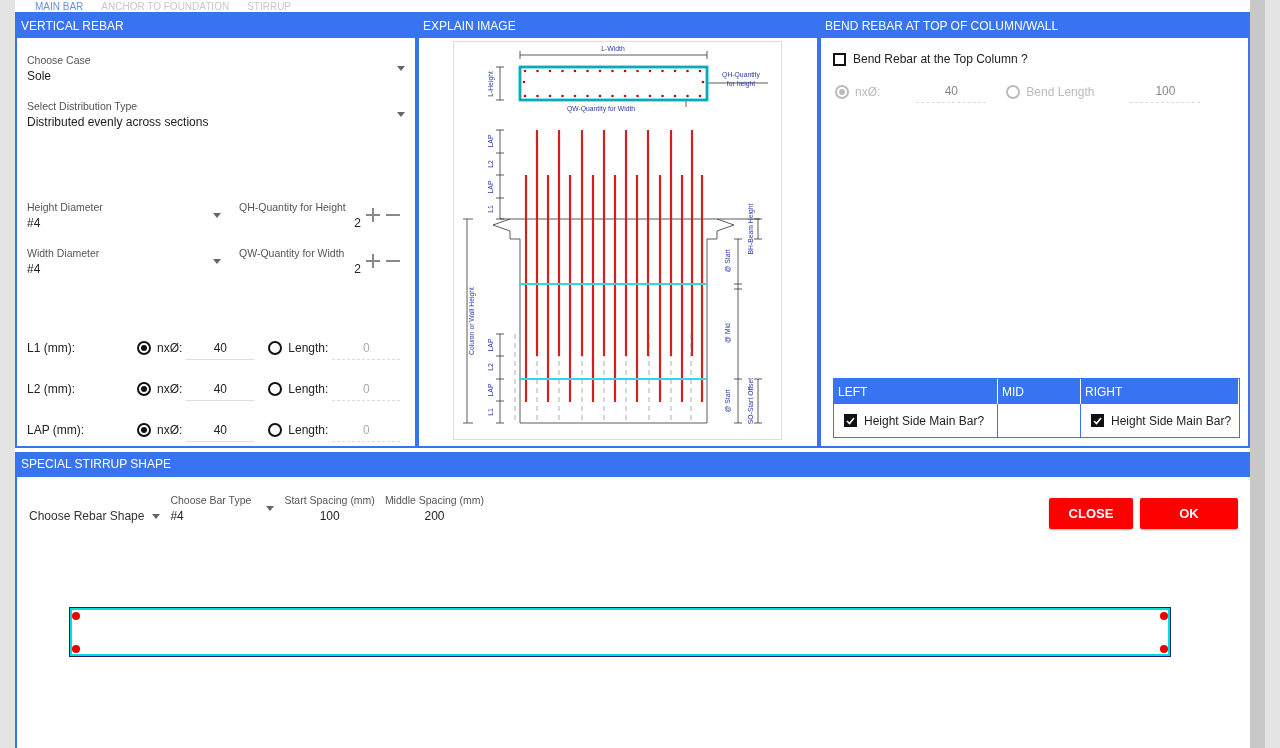  I want to click on row-label: L2 (mm):, so click(51, 389).